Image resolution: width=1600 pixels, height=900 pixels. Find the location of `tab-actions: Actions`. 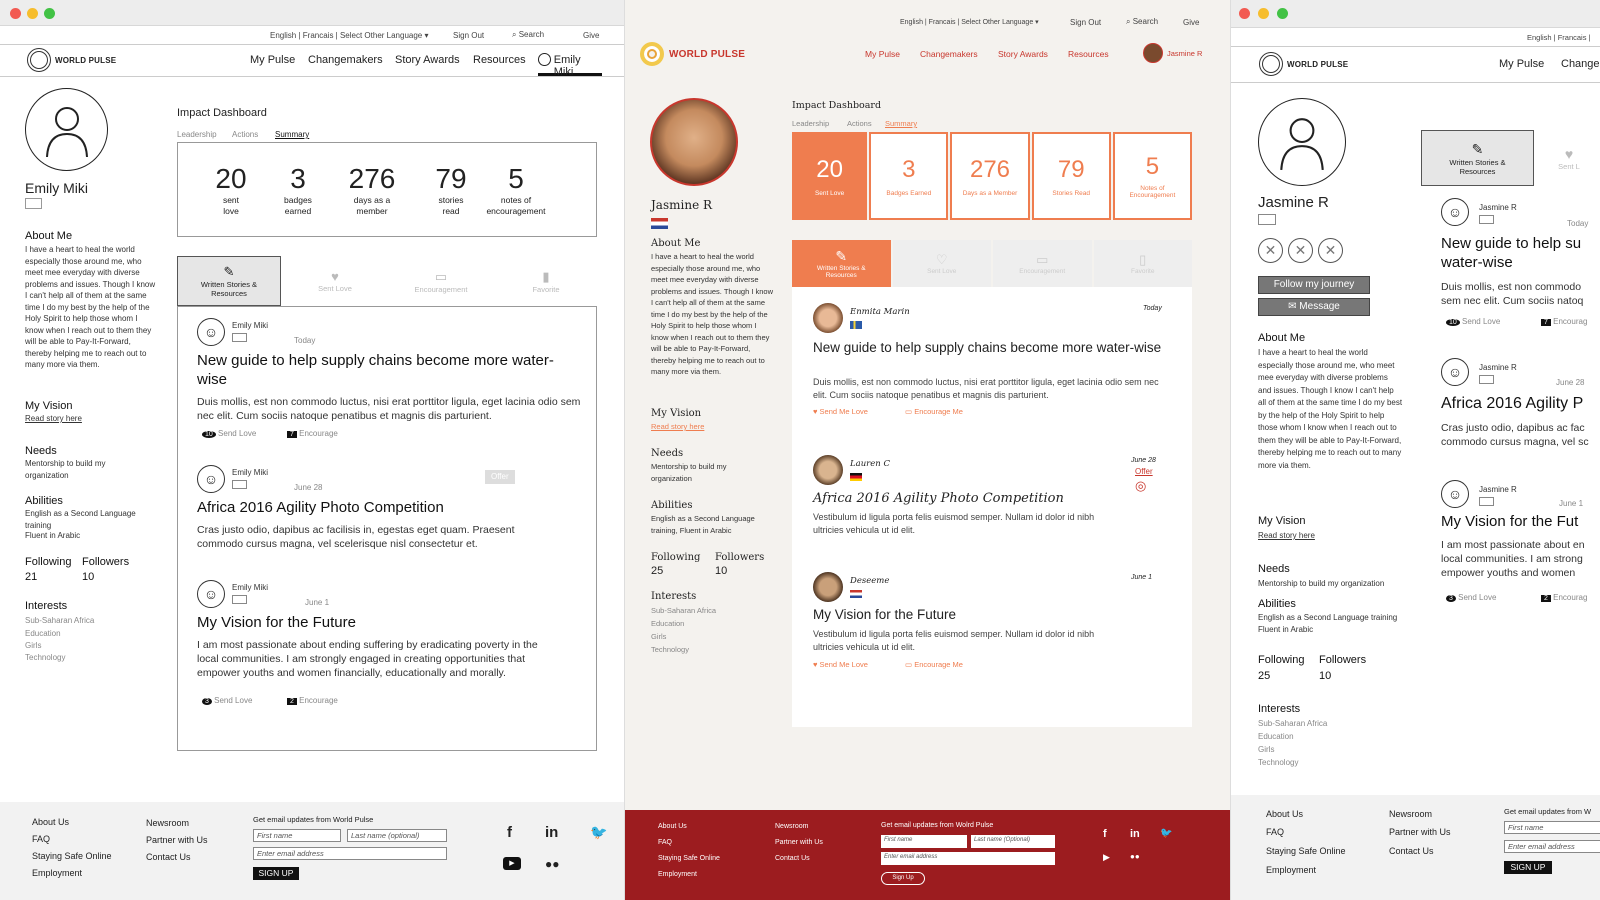

tab-actions: Actions is located at coordinates (859, 124).